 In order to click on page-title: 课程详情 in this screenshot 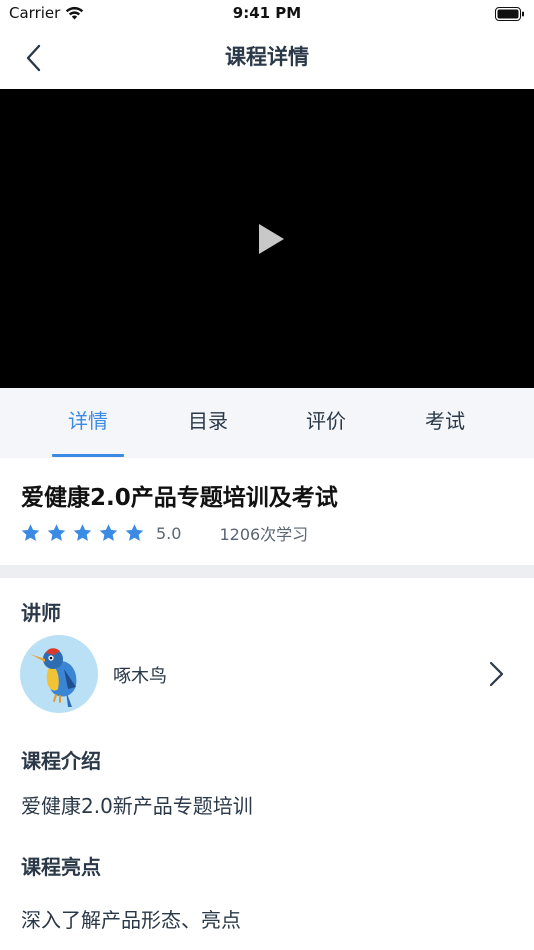, I will do `click(267, 57)`.